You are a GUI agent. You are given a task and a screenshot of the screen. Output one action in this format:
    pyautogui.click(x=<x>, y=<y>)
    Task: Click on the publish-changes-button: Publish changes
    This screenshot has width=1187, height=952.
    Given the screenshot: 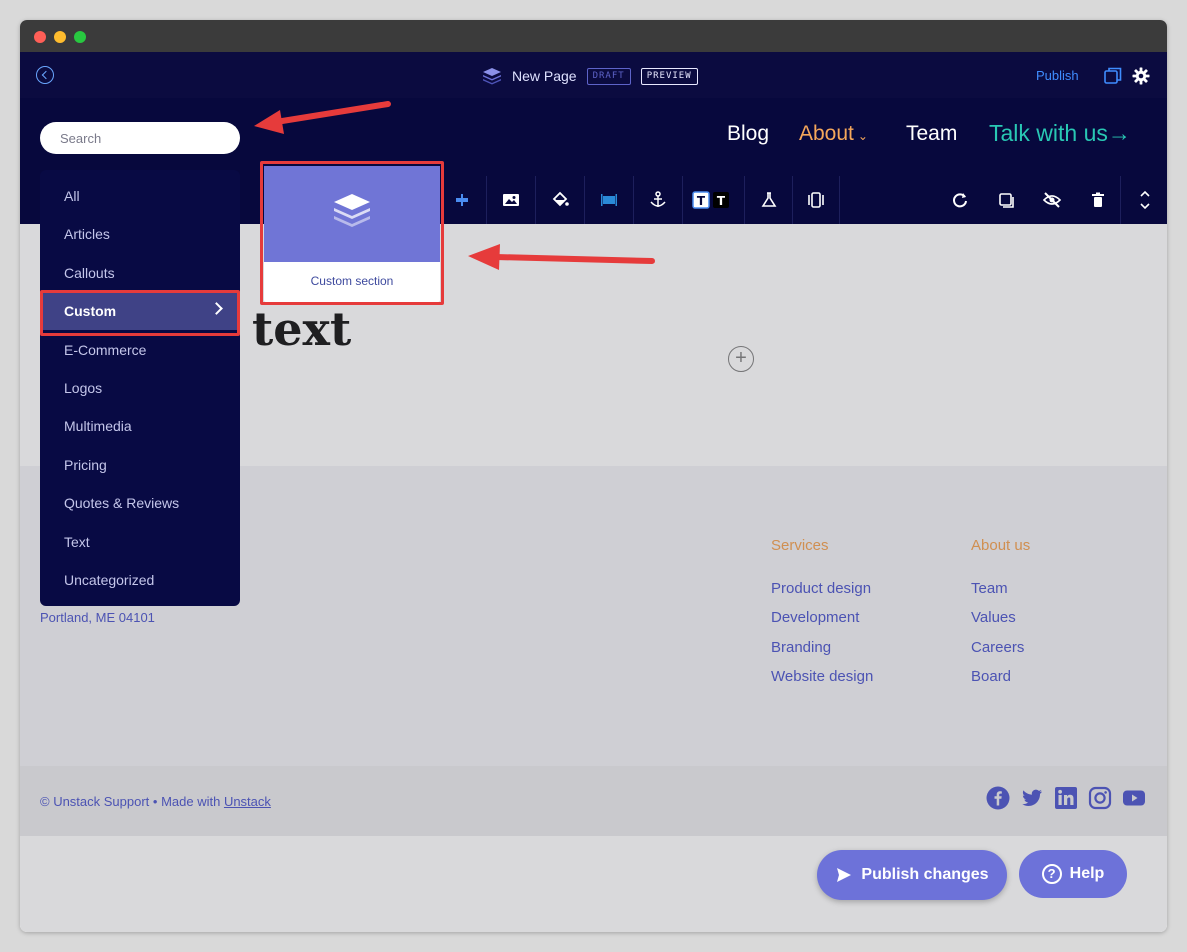 What is the action you would take?
    pyautogui.click(x=912, y=875)
    